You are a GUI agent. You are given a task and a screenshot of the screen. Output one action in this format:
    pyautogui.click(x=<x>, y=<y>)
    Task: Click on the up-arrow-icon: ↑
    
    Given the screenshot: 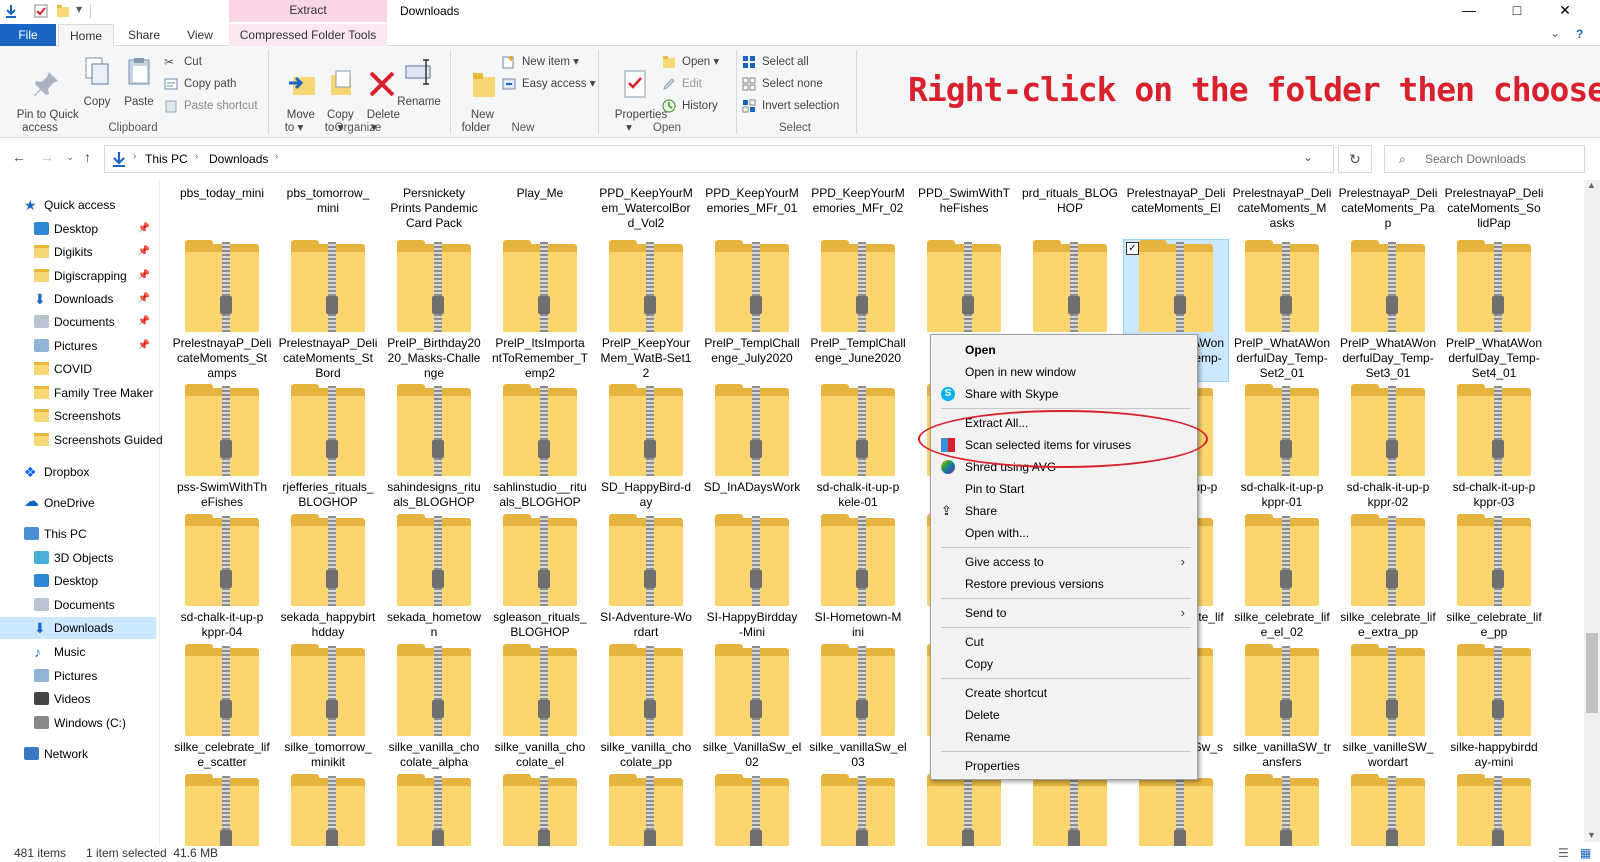 What is the action you would take?
    pyautogui.click(x=87, y=157)
    